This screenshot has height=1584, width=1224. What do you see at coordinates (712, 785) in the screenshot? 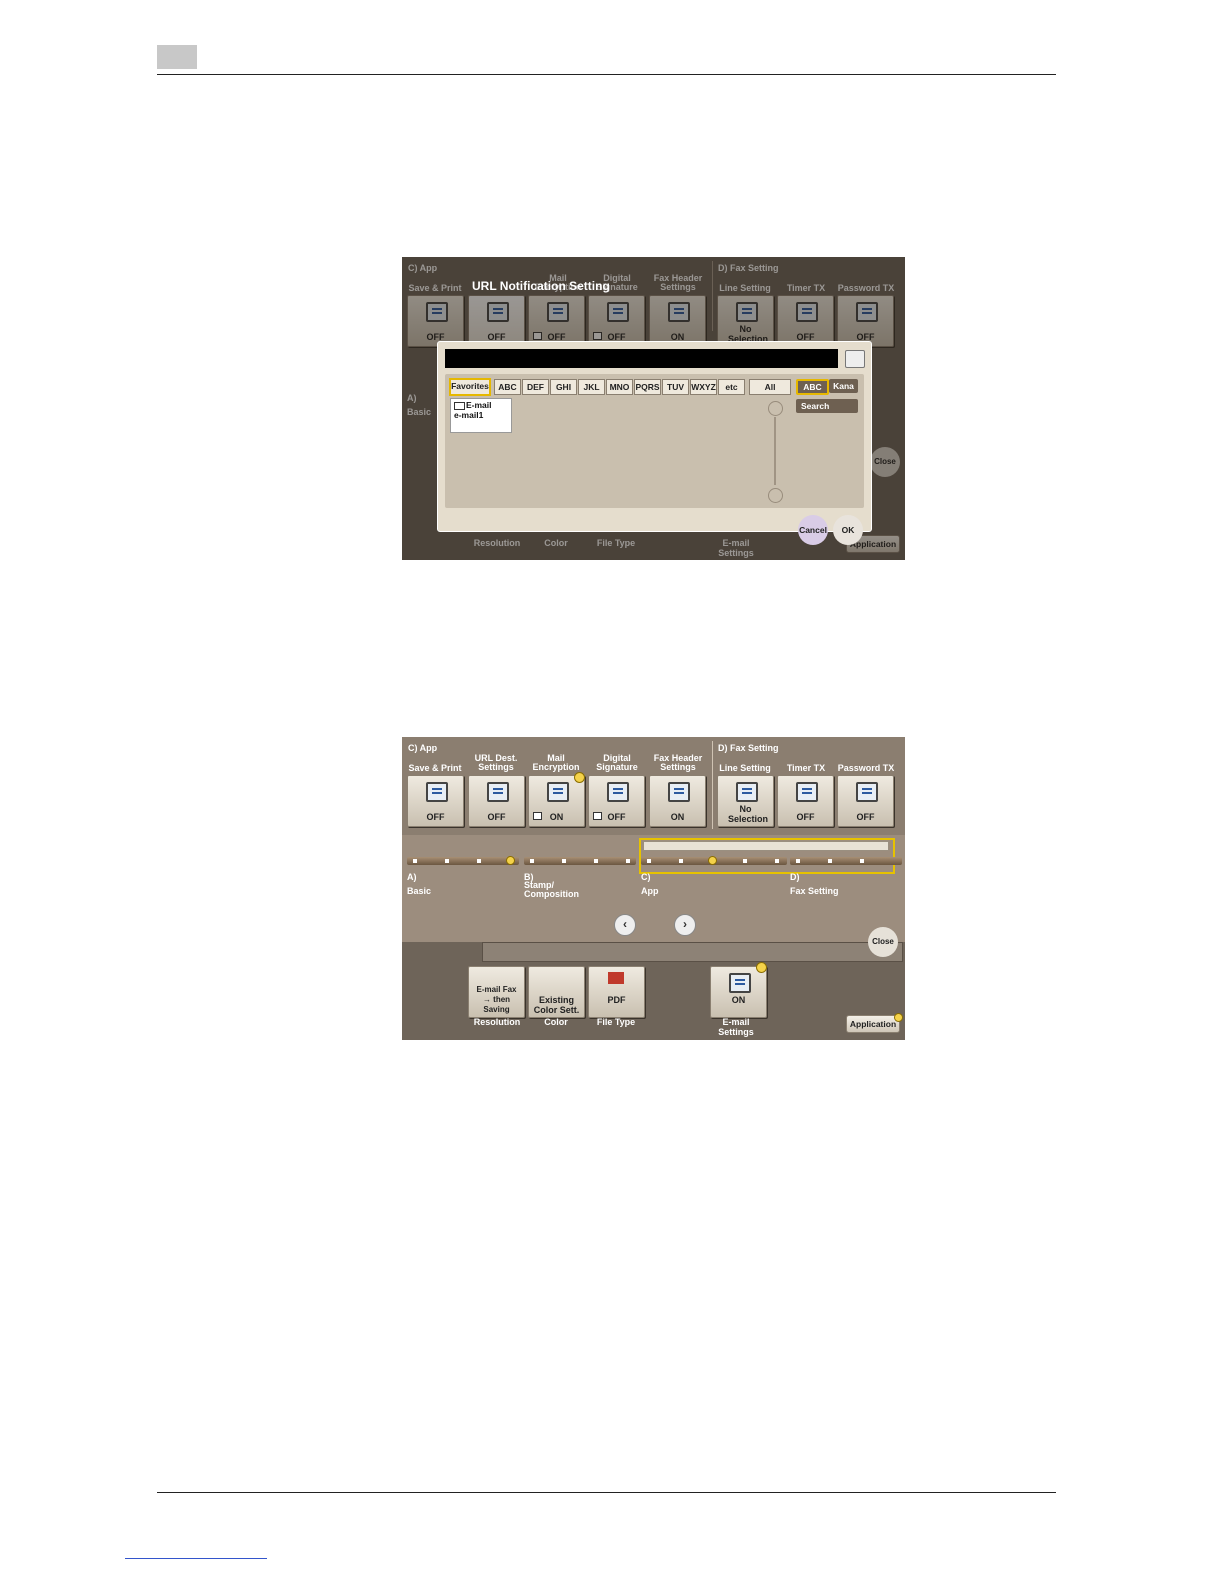
I see `section-divider` at bounding box center [712, 785].